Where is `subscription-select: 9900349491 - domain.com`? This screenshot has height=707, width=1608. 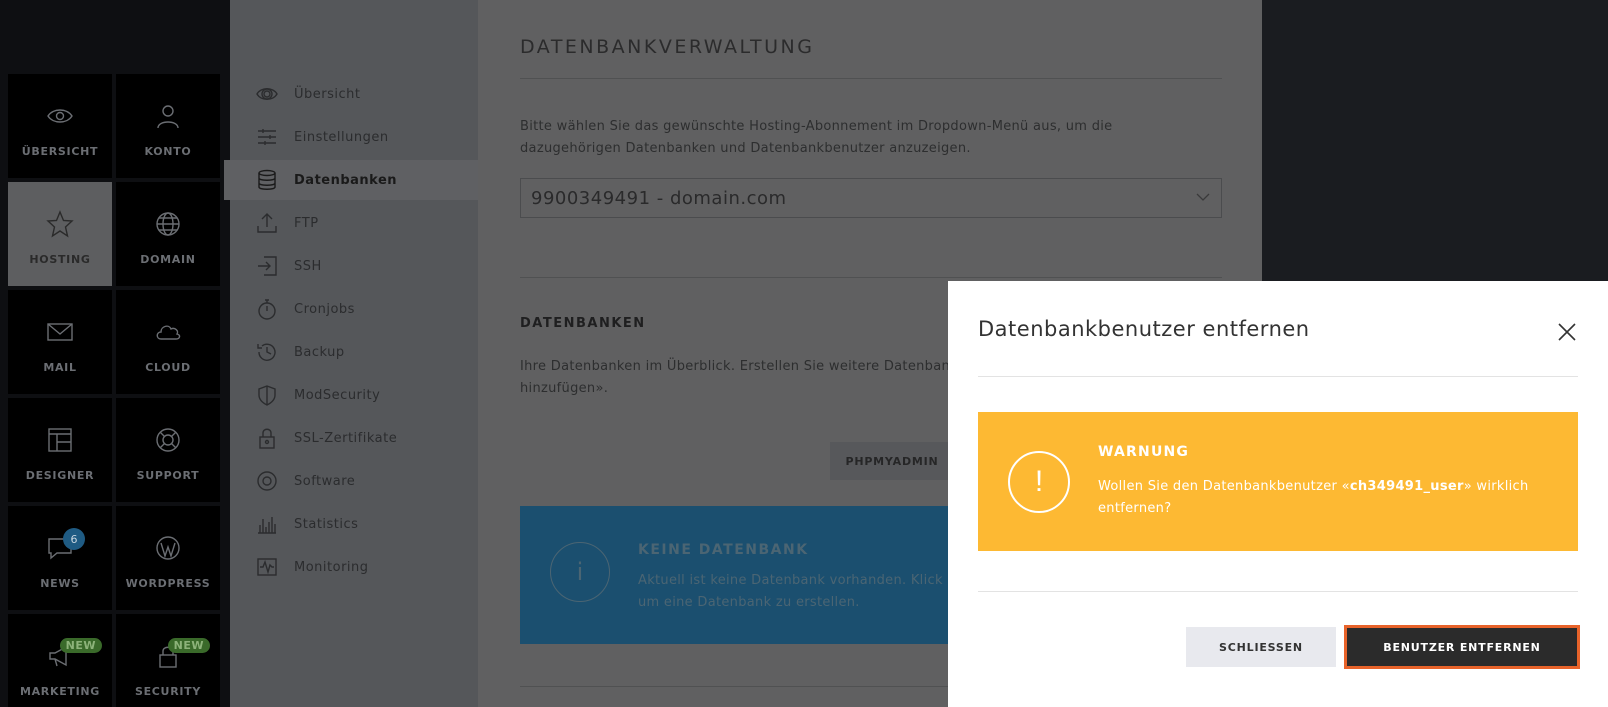 subscription-select: 9900349491 - domain.com is located at coordinates (871, 198).